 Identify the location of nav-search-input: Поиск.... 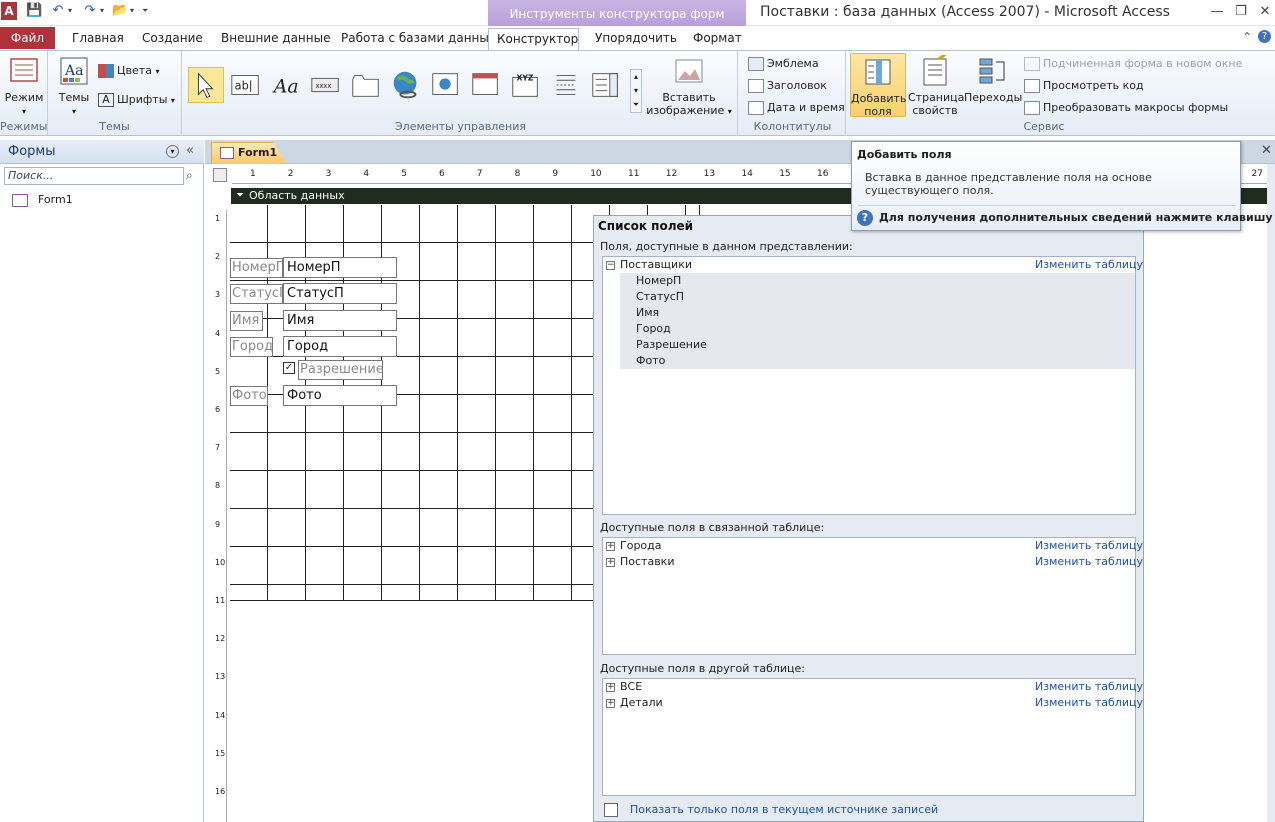
(94, 176).